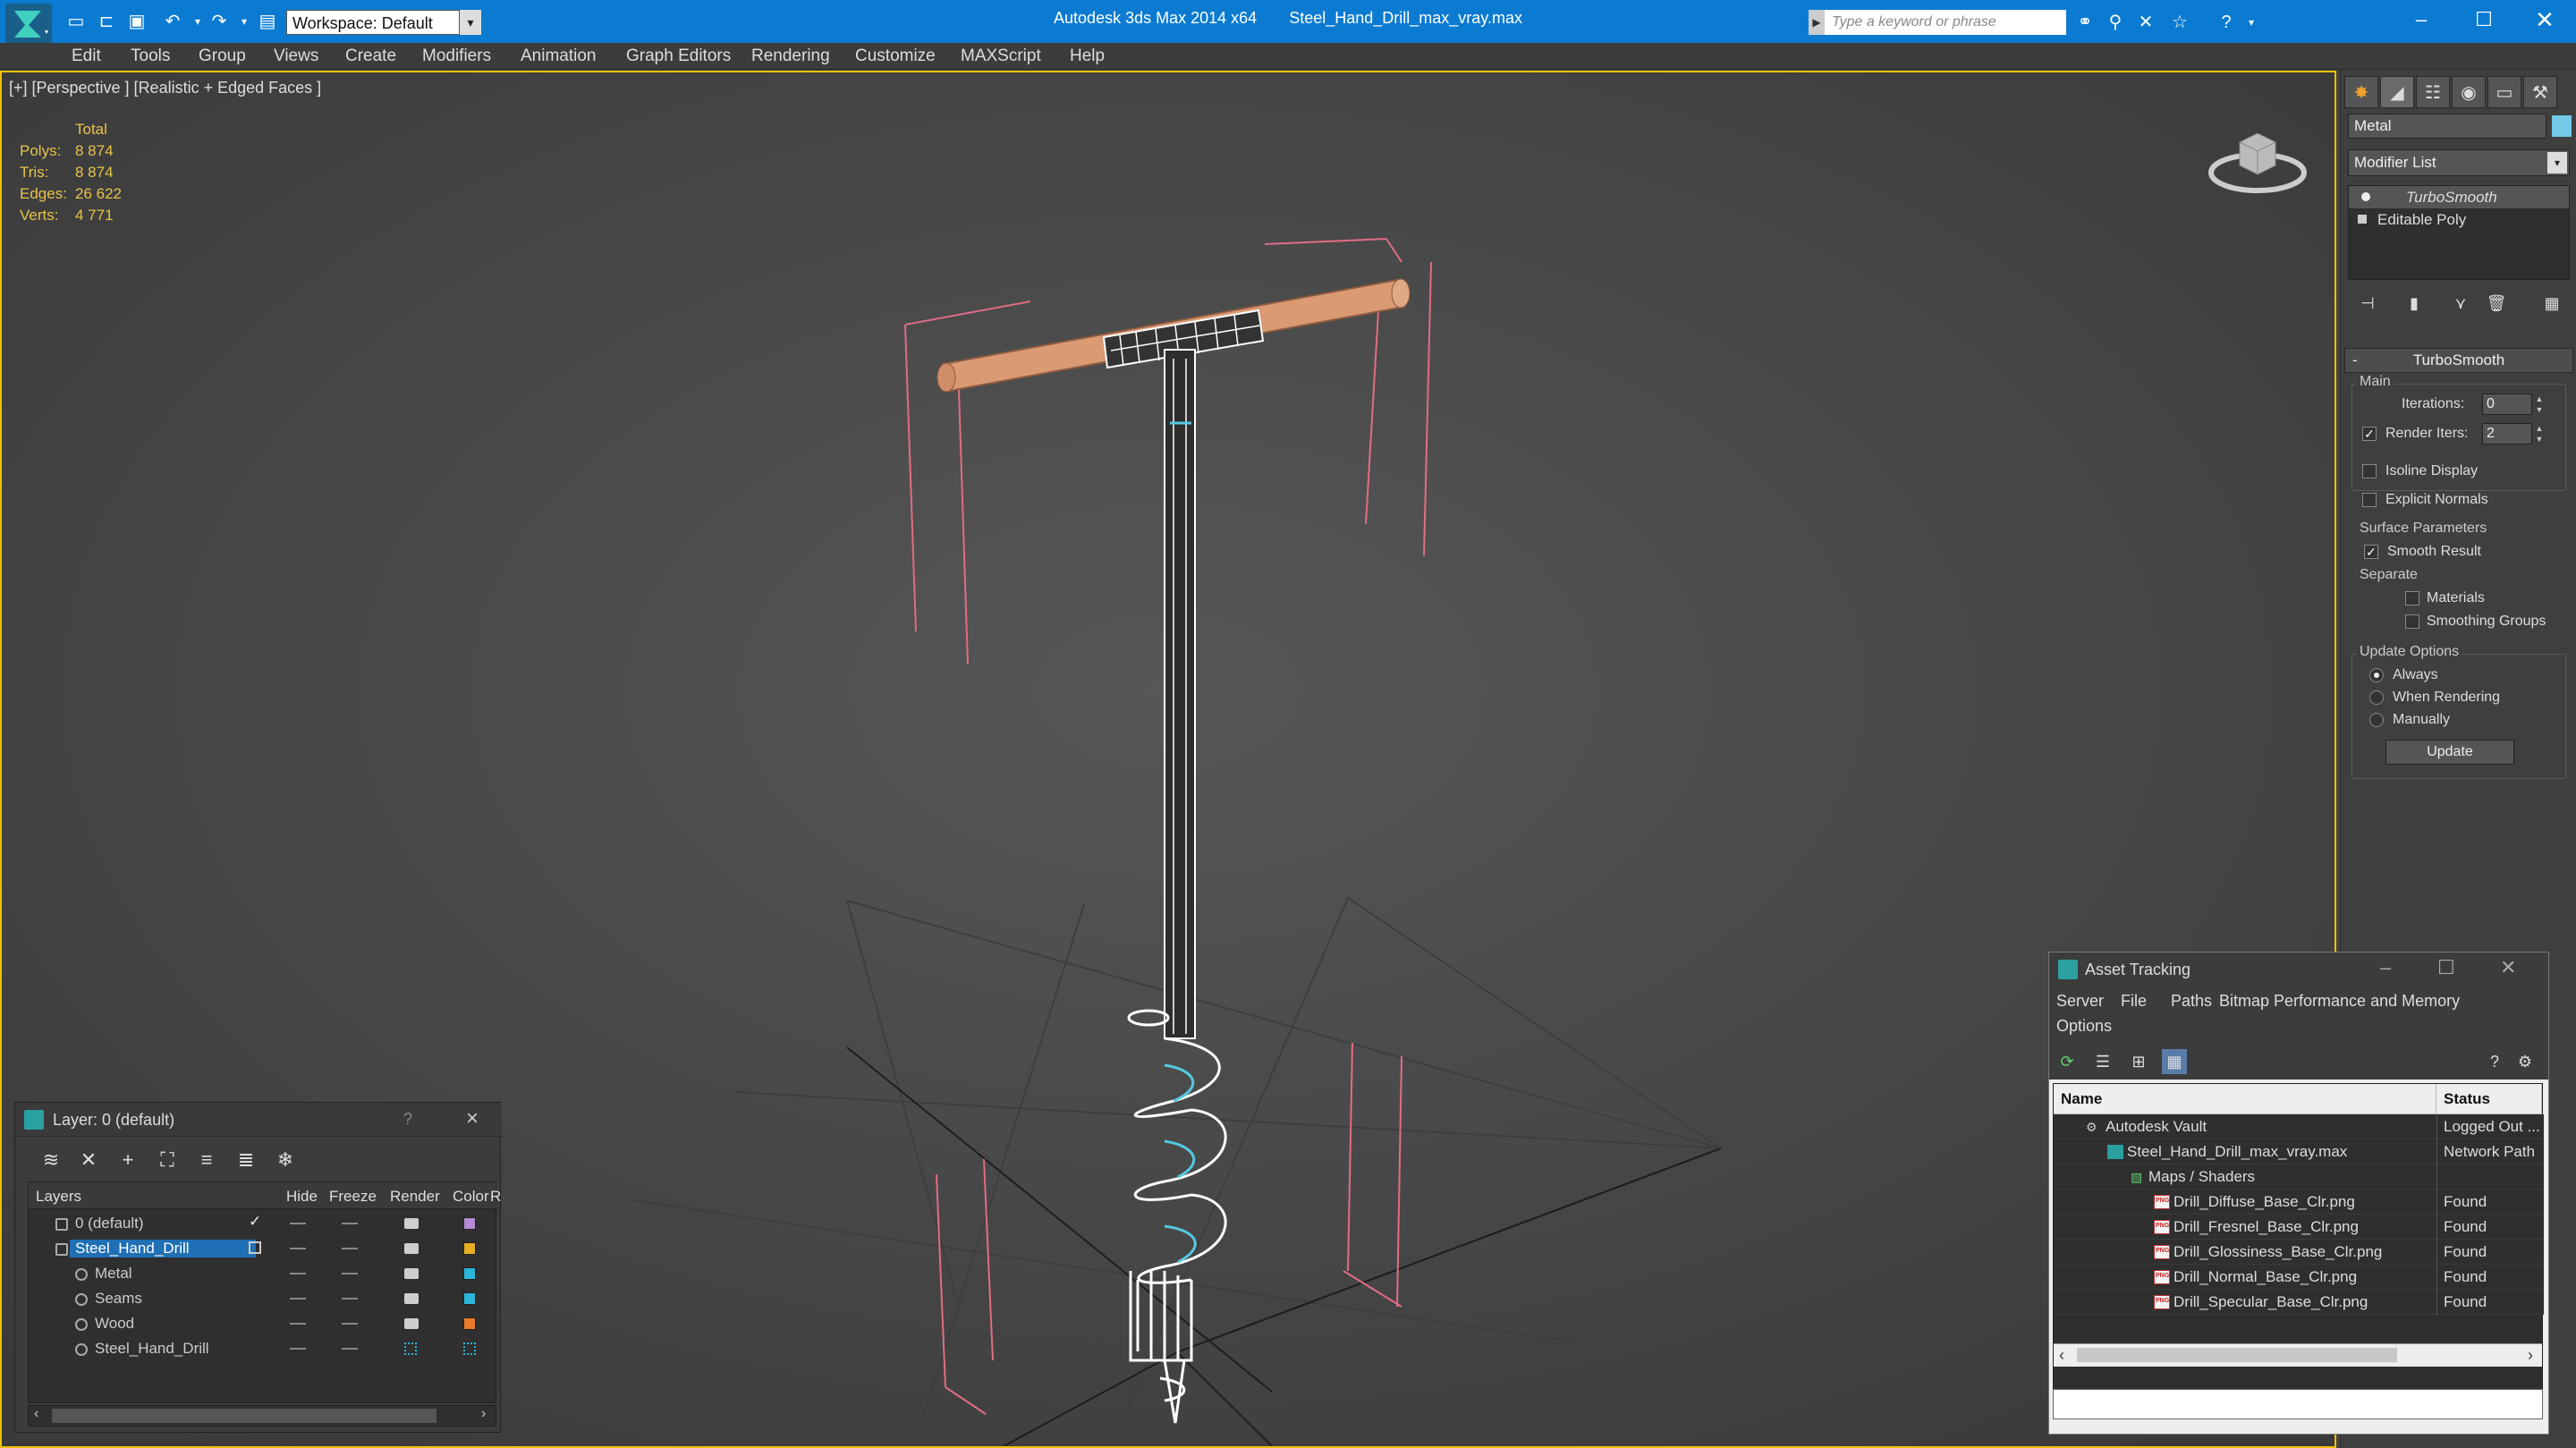 The height and width of the screenshot is (1448, 2576). Describe the element at coordinates (410, 1348) in the screenshot. I see `render-dotted-icon` at that location.